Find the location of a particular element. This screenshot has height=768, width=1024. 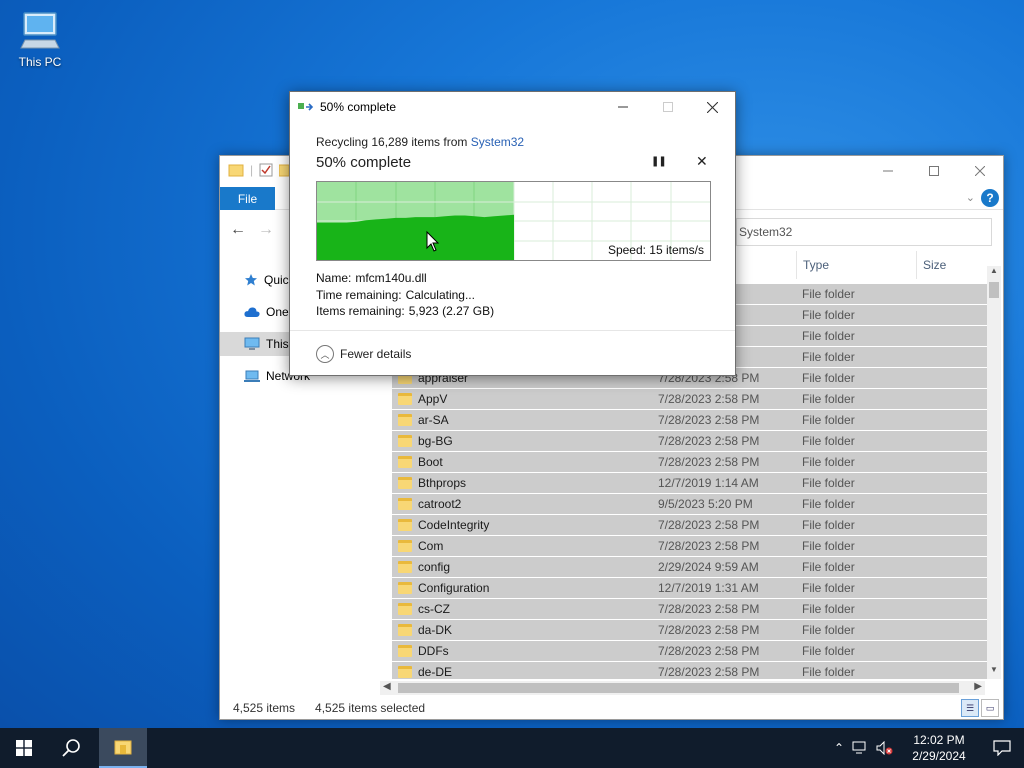

table-row: config 2/29/2024 9:59 AM File folder is located at coordinates (689, 567).